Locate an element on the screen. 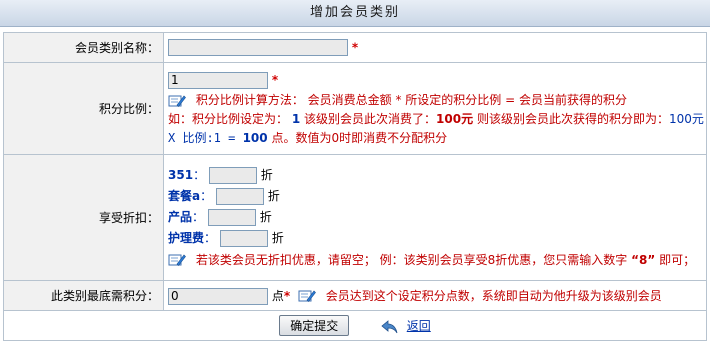 The image size is (710, 348). actions-row: 确定提交 返回 is located at coordinates (355, 325).